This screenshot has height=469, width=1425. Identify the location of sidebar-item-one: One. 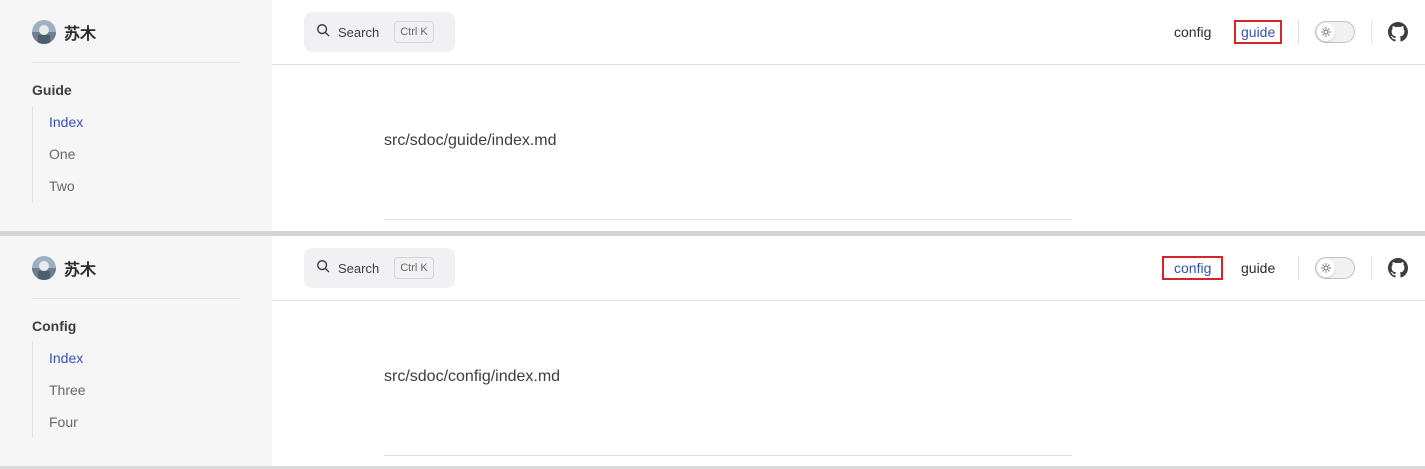
(132, 154).